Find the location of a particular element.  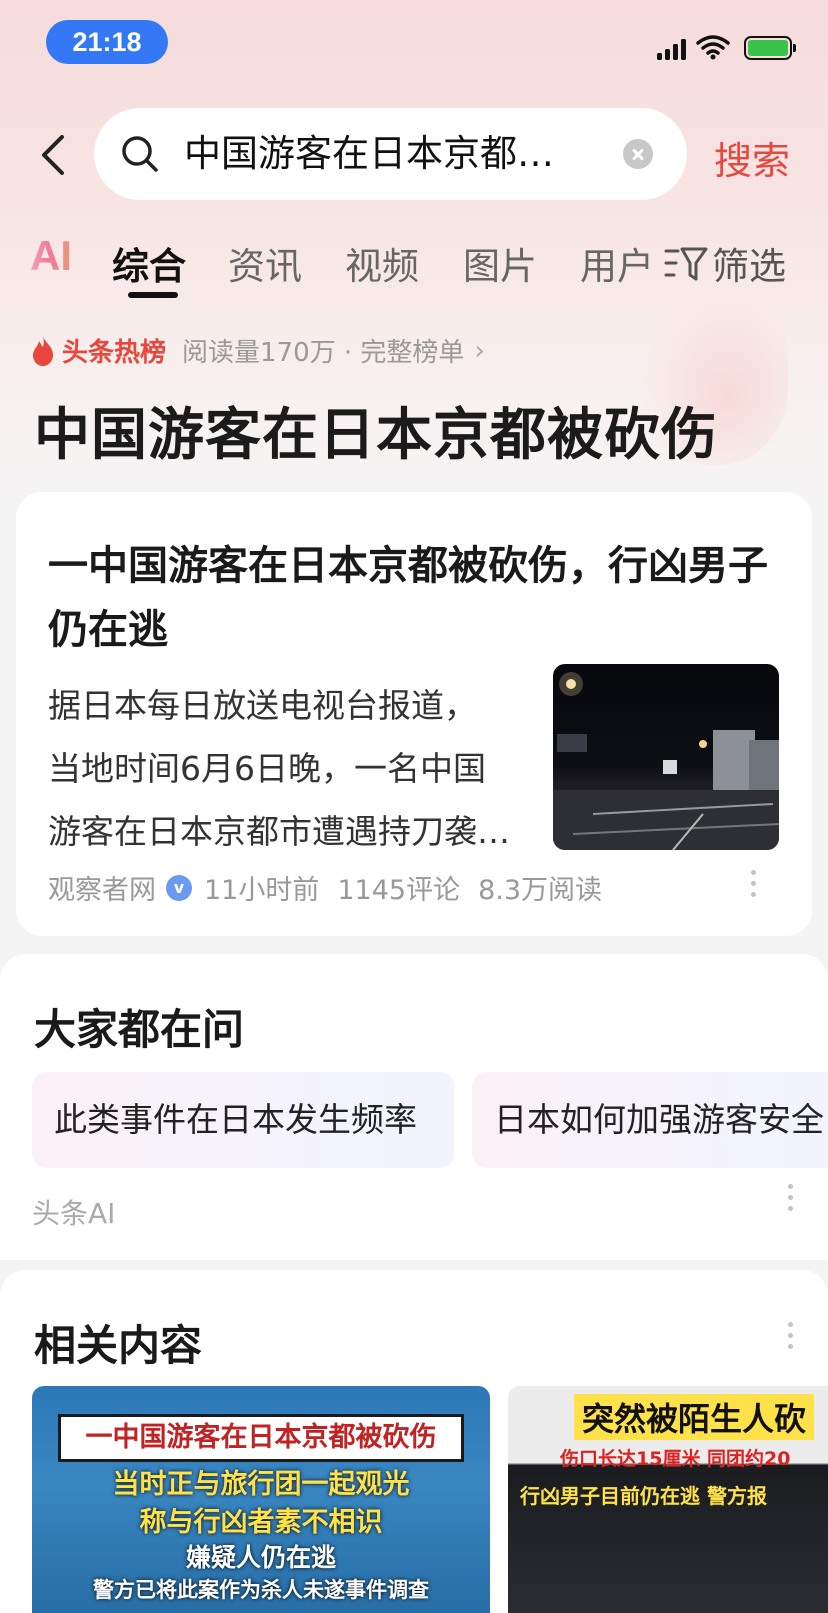

thumbnail-caption: 伤口长达15厘米 同团约20 is located at coordinates (675, 1459).